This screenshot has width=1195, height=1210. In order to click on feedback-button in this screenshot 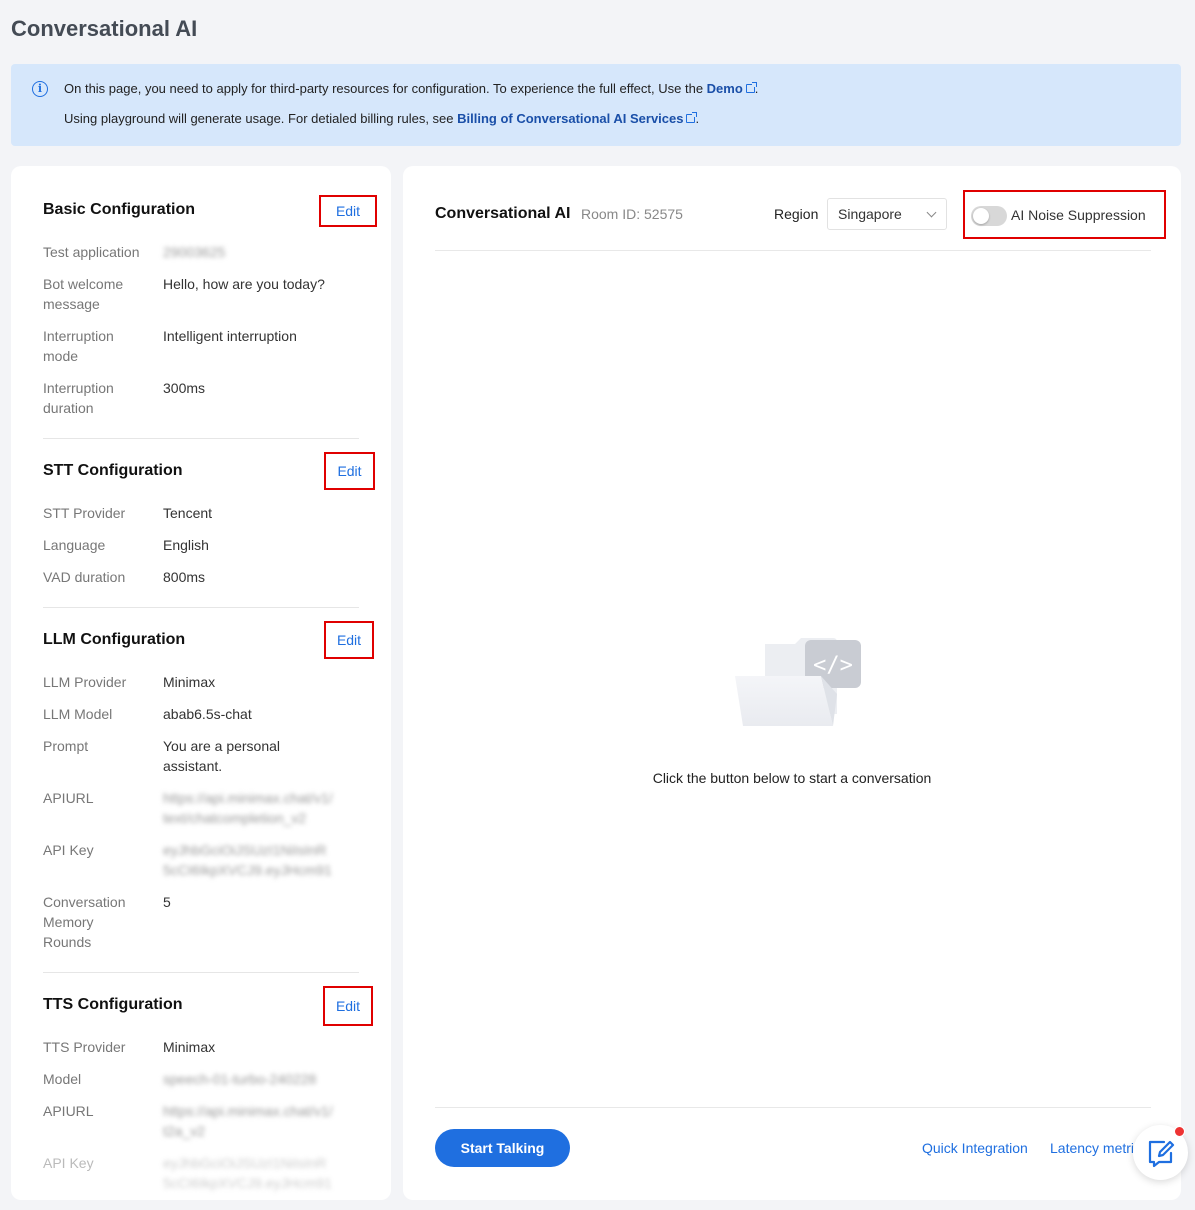, I will do `click(1160, 1152)`.